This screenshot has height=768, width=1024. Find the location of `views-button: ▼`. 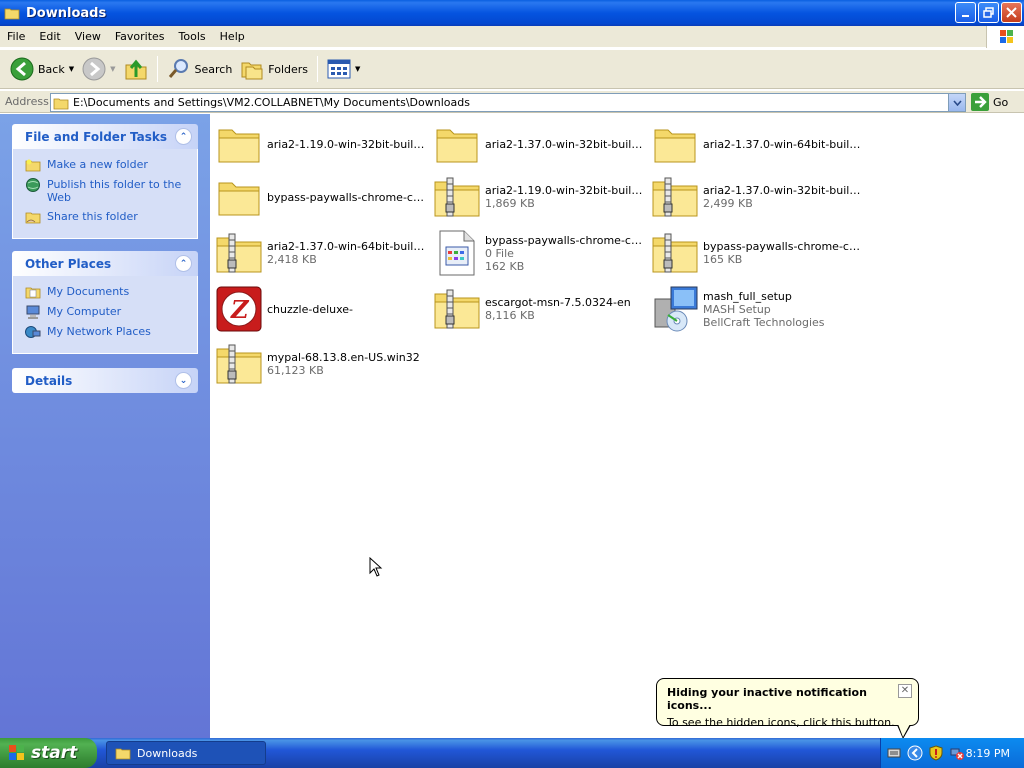

views-button: ▼ is located at coordinates (343, 69).